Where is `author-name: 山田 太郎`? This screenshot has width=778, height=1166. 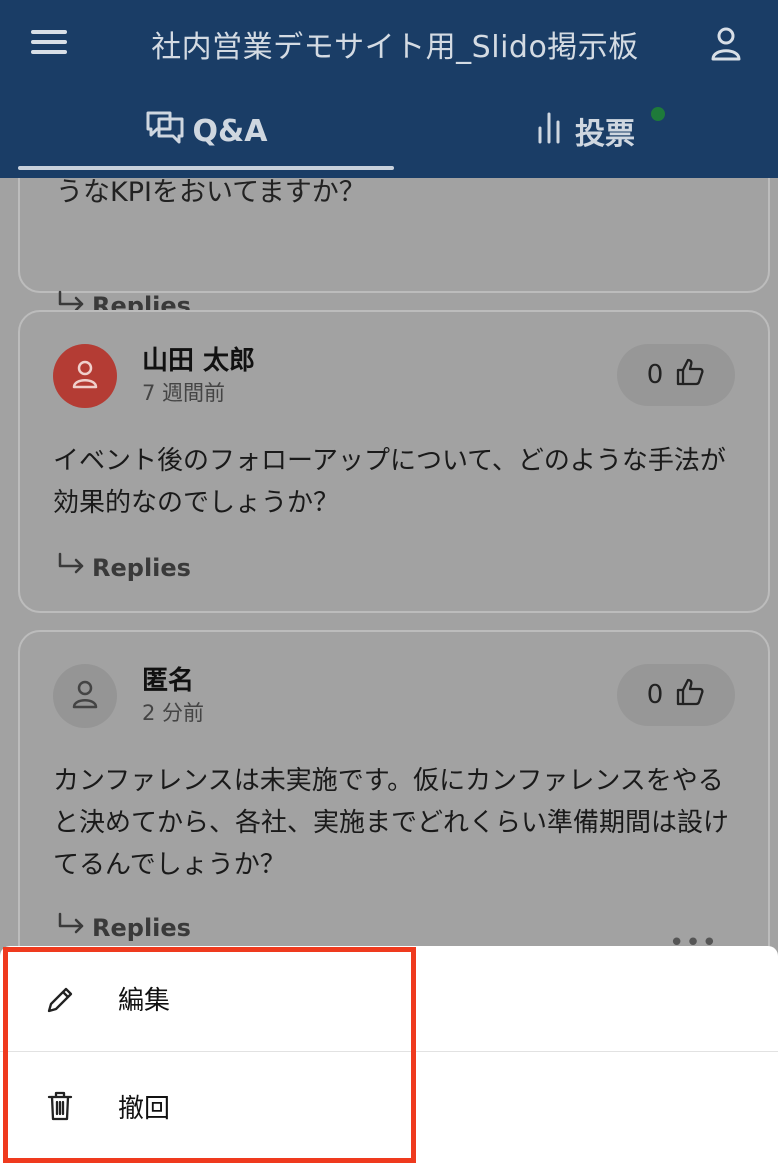 author-name: 山田 太郎 is located at coordinates (199, 361).